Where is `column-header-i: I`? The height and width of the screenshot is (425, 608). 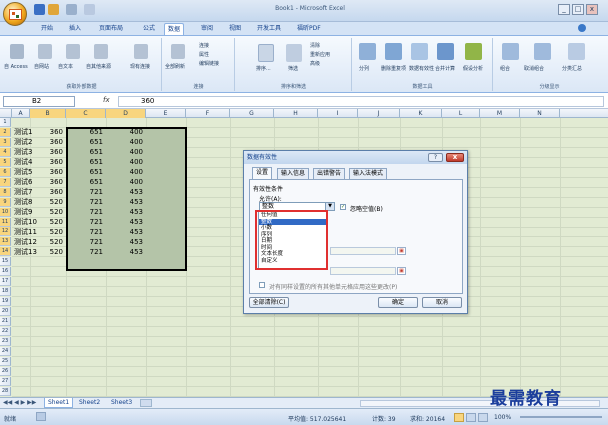
column-header-i: I is located at coordinates (338, 113).